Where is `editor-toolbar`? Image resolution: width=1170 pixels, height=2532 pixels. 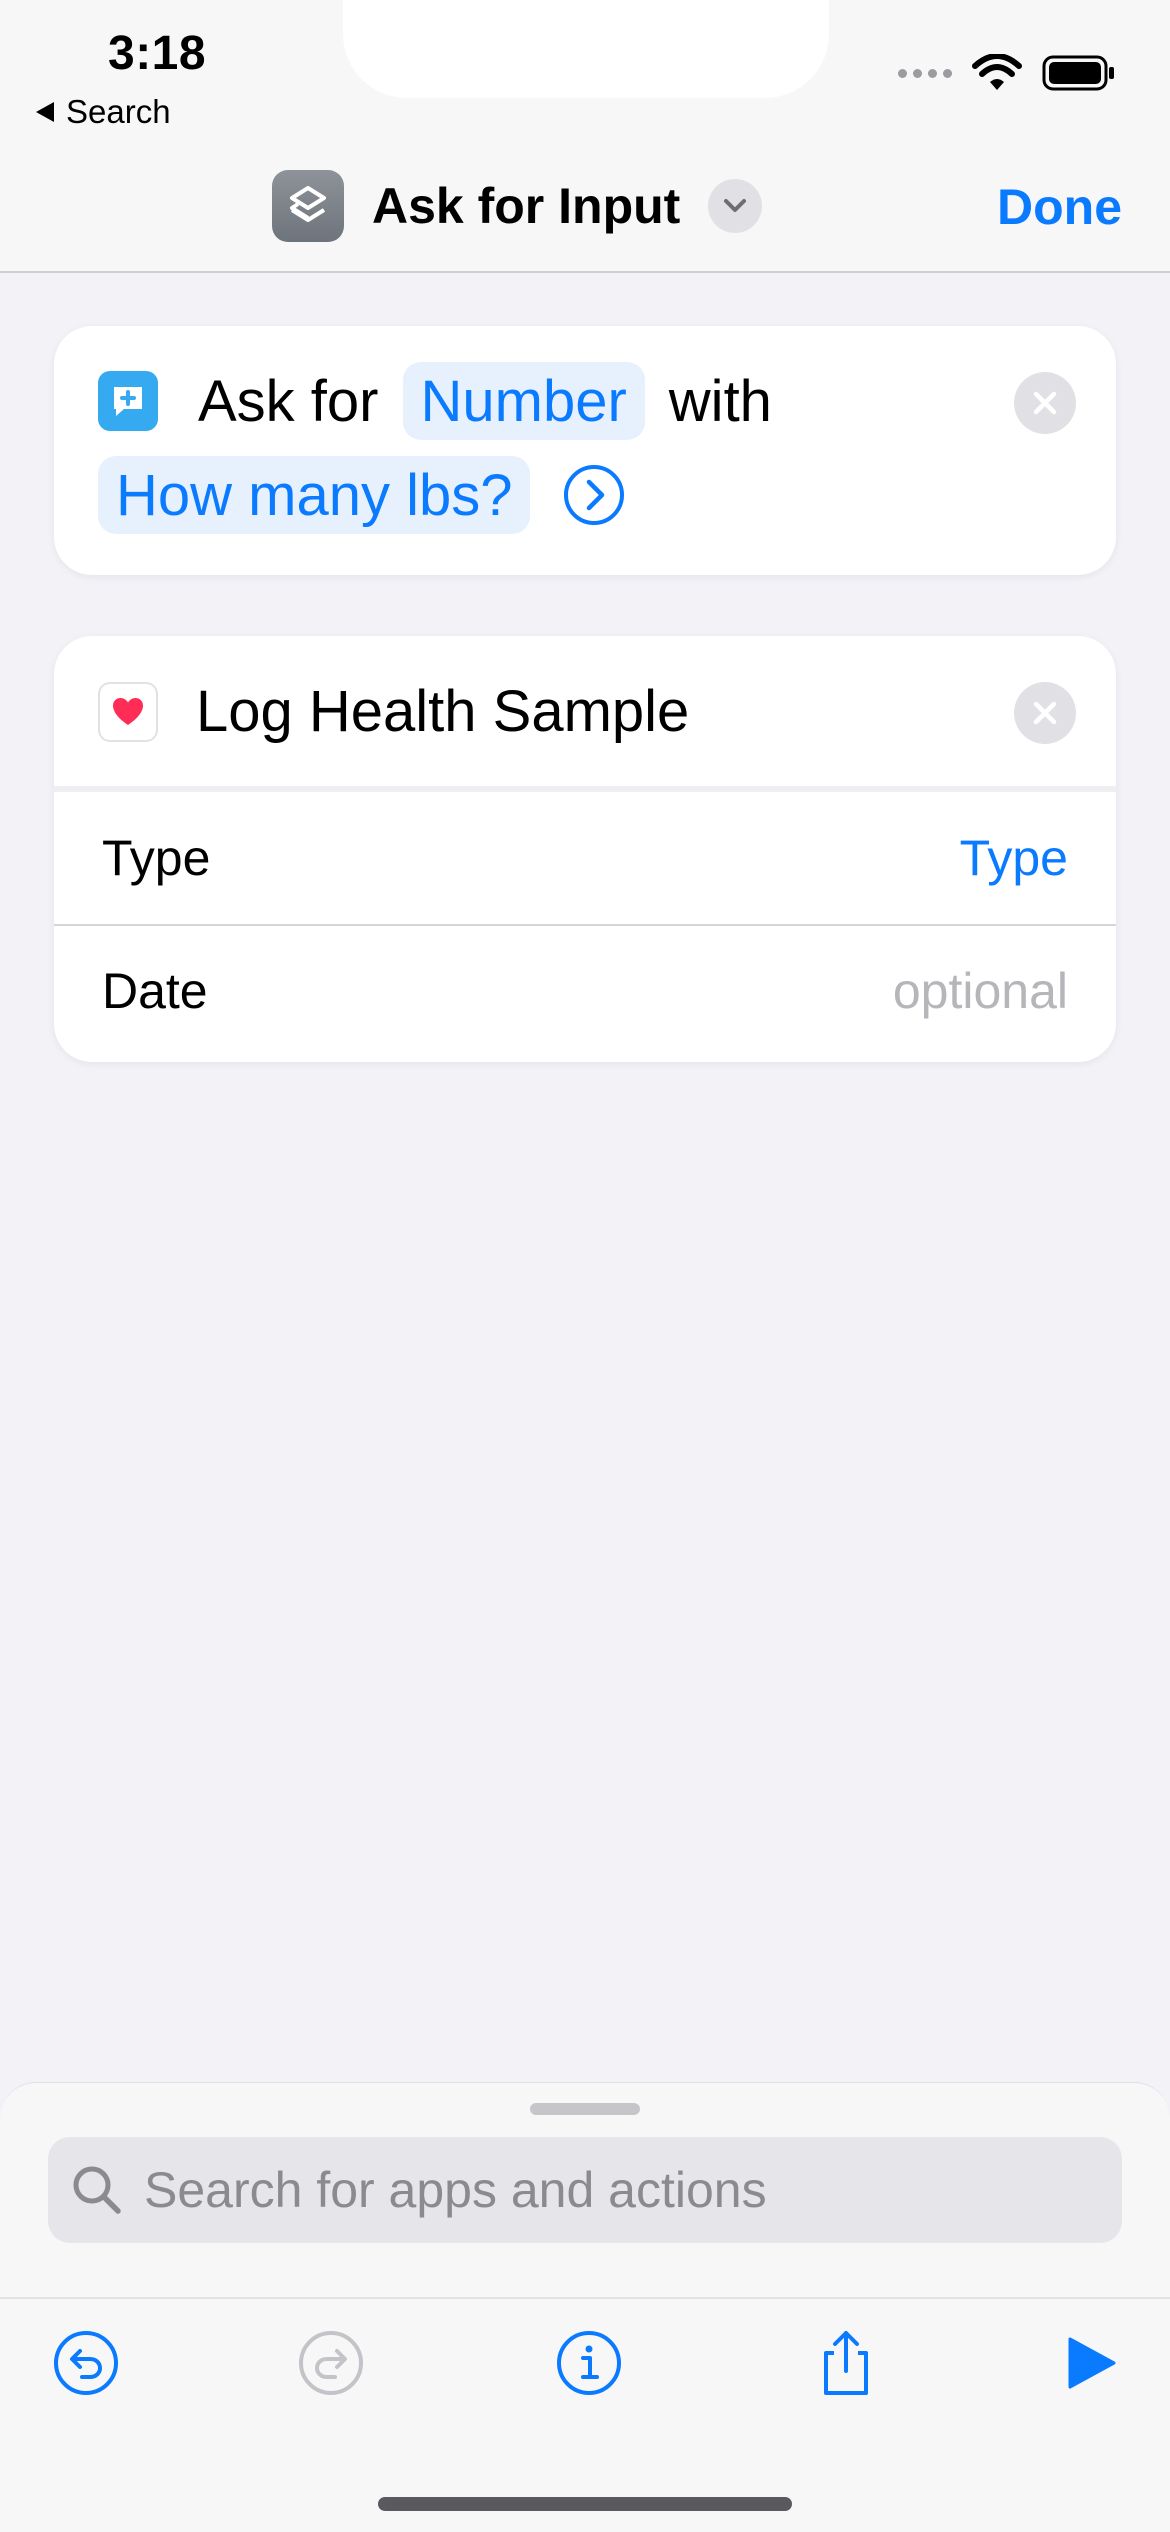
editor-toolbar is located at coordinates (585, 2362).